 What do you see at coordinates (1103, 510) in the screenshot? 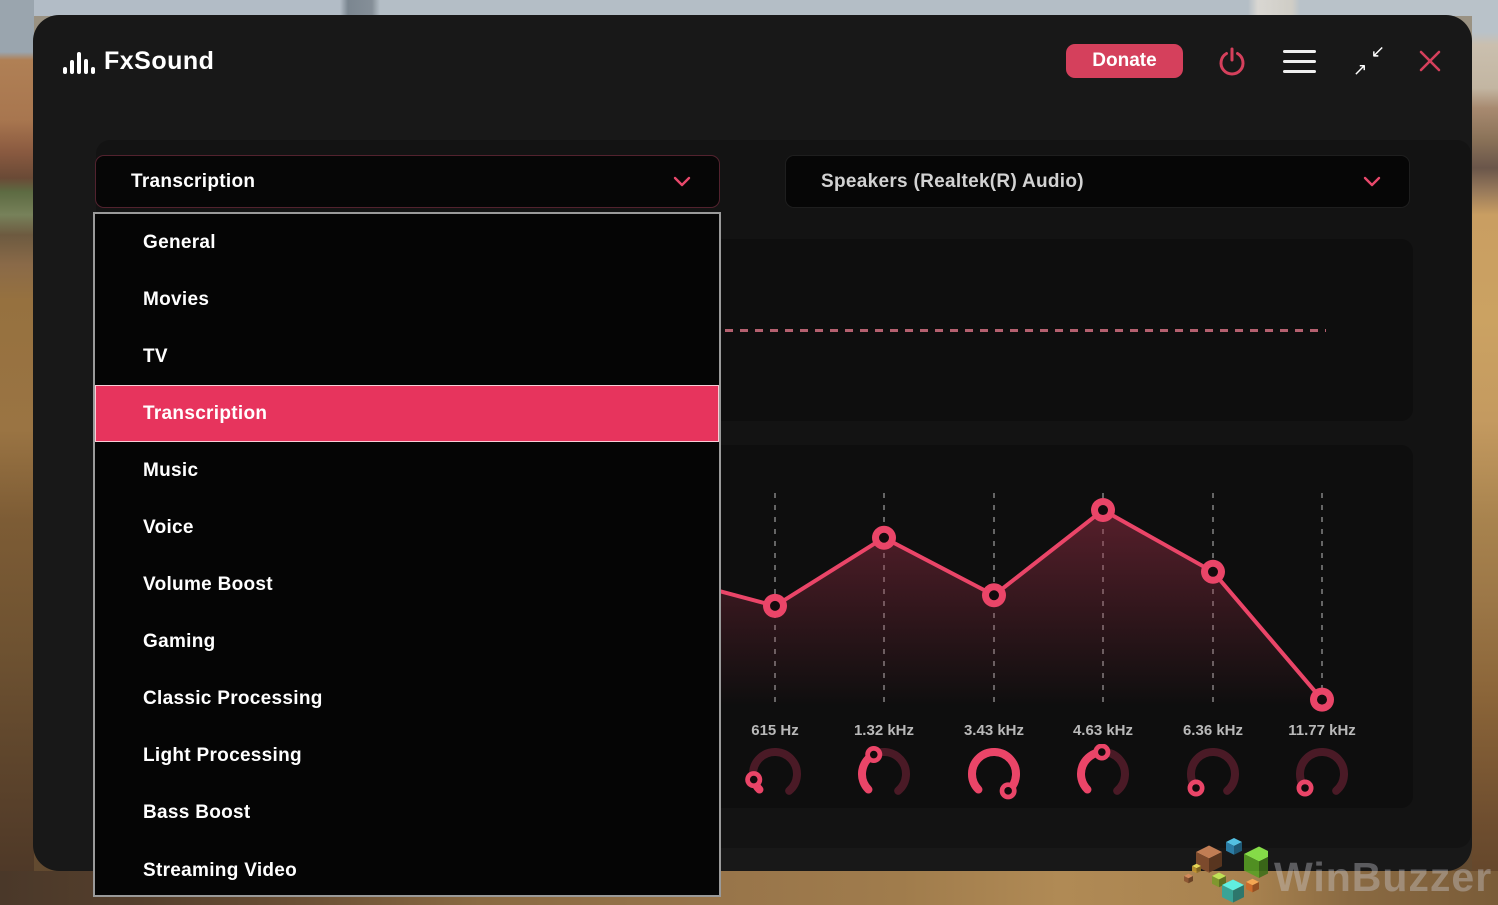
I see `eq-node-4.63-khz` at bounding box center [1103, 510].